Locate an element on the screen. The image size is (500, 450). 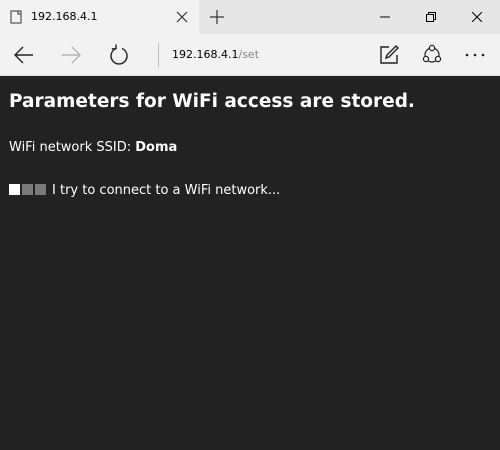
tab-title: 192.168.4.1 is located at coordinates (64, 16).